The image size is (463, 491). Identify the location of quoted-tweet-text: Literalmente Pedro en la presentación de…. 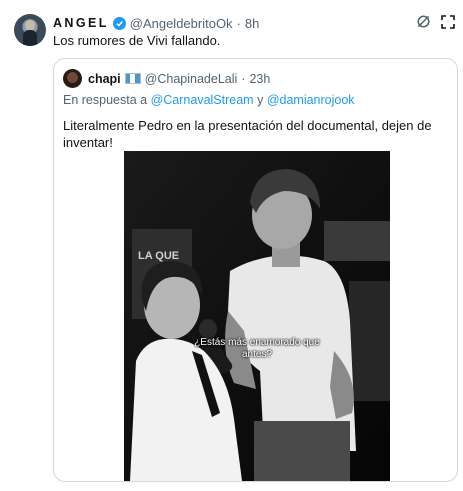
(247, 134).